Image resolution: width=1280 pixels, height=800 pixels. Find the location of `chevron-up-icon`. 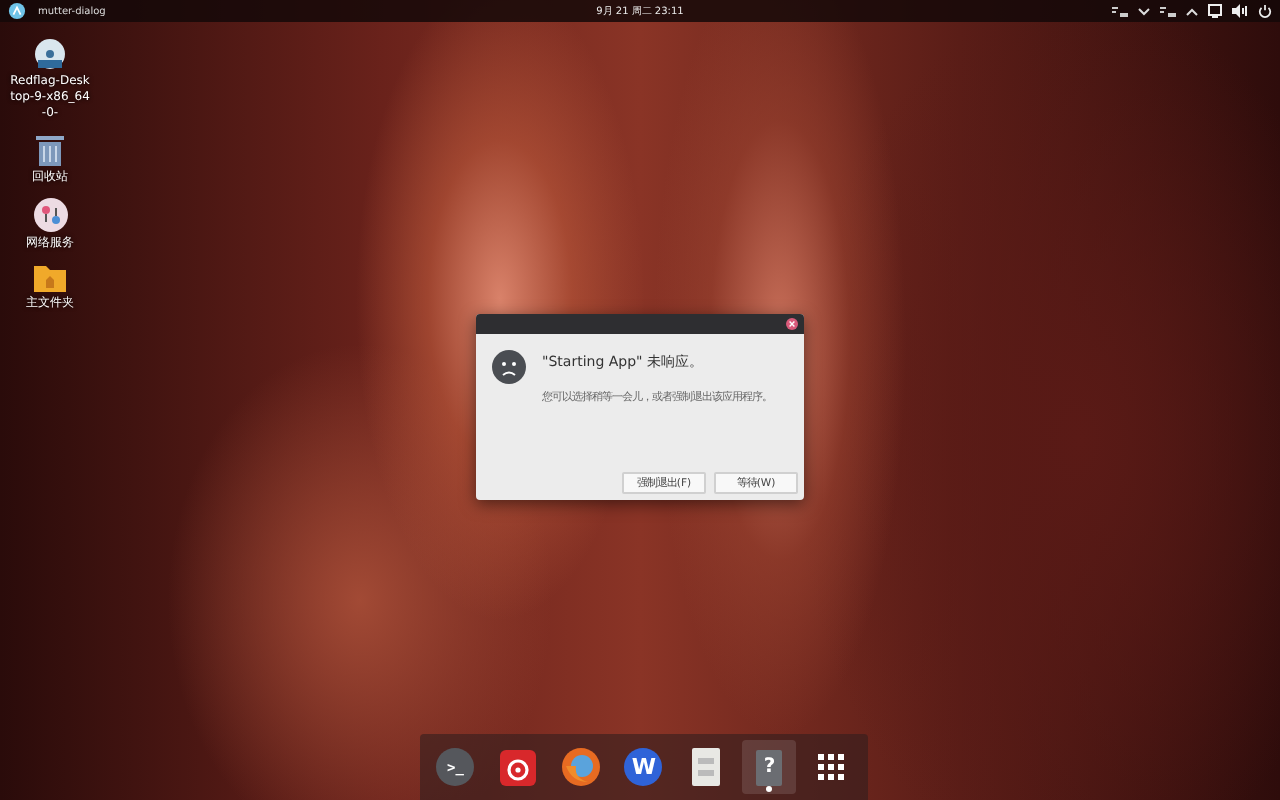

chevron-up-icon is located at coordinates (1191, 11).